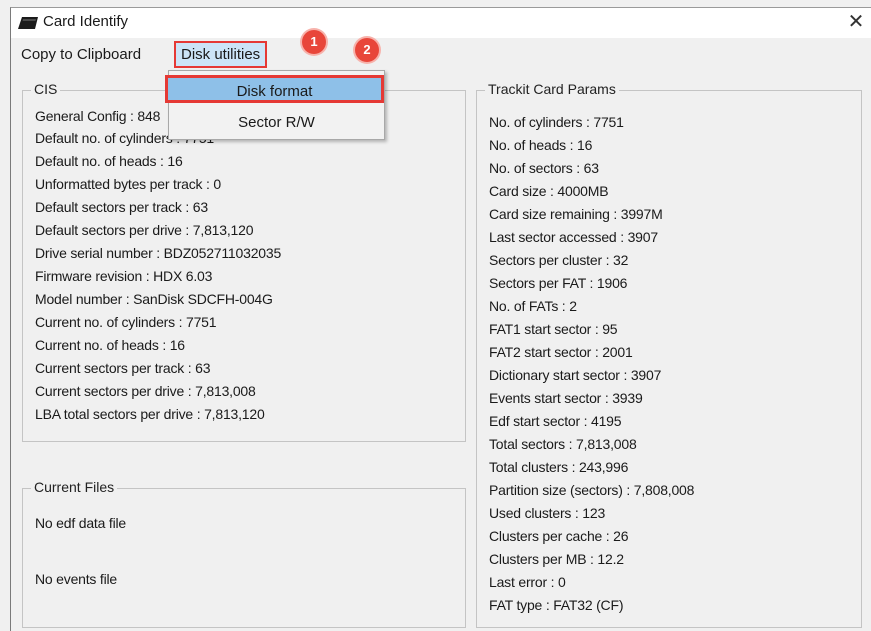 The image size is (871, 631). I want to click on trackit-line: Total sectors : 7,813,008, so click(563, 444).